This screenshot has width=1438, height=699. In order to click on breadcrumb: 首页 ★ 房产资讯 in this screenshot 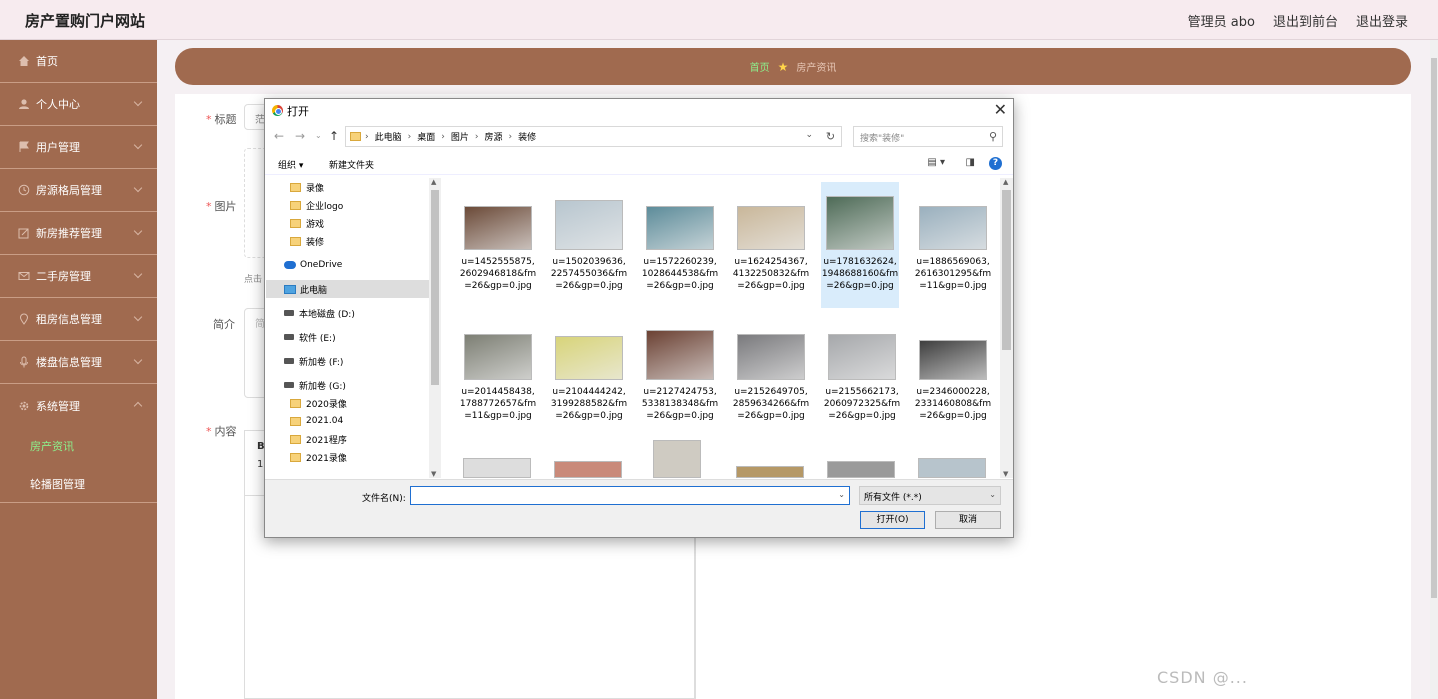, I will do `click(793, 66)`.